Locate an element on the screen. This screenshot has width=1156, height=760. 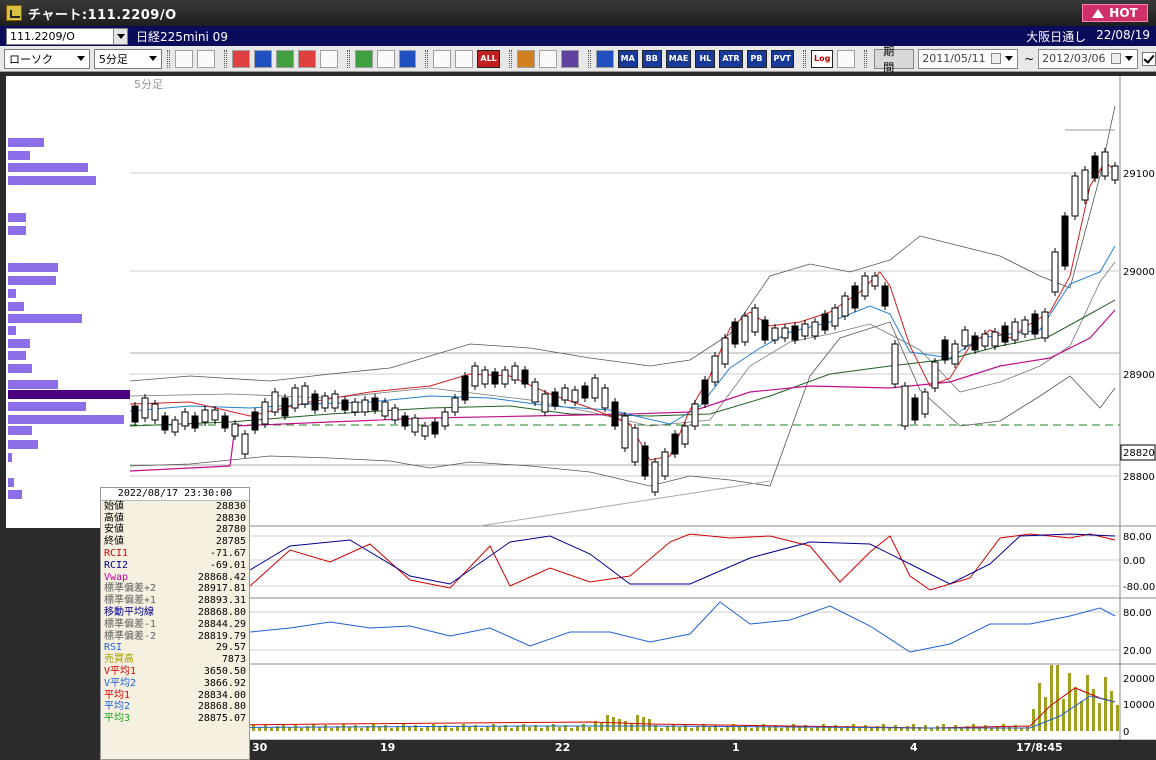
all-button: ALL is located at coordinates (488, 58).